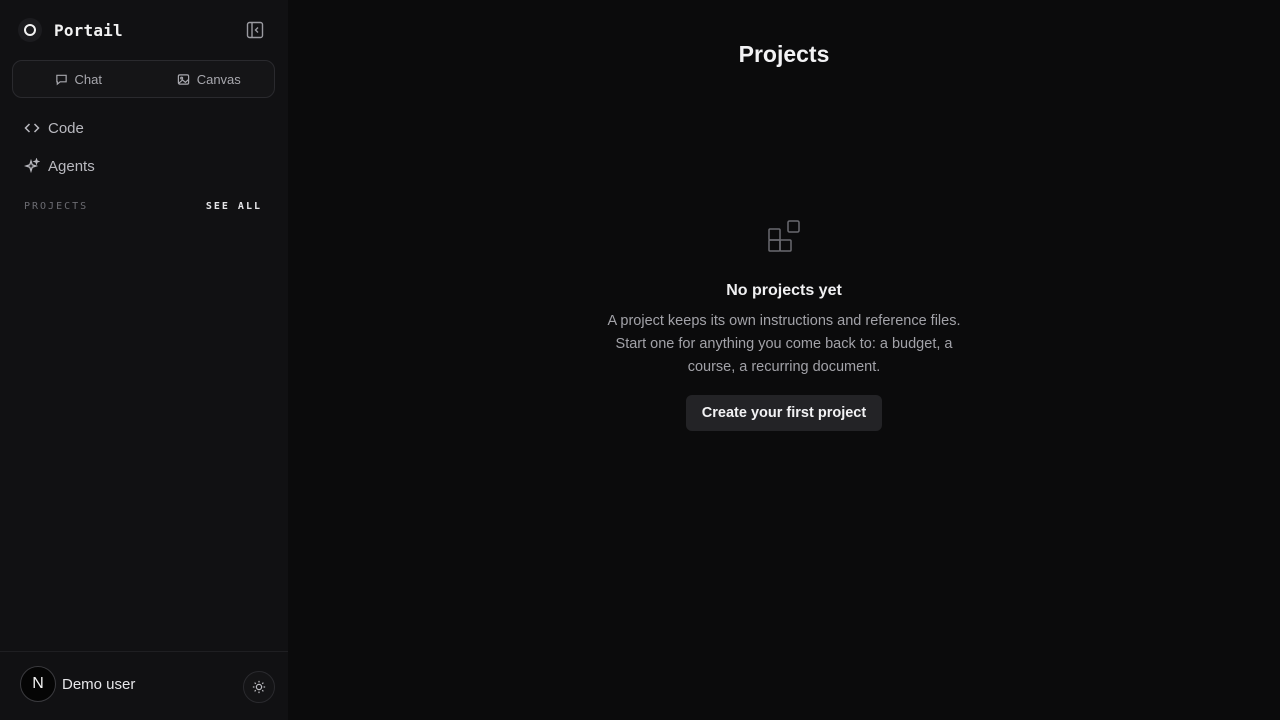 Image resolution: width=1280 pixels, height=720 pixels. Describe the element at coordinates (61, 79) in the screenshot. I see `chat-bubble-icon` at that location.